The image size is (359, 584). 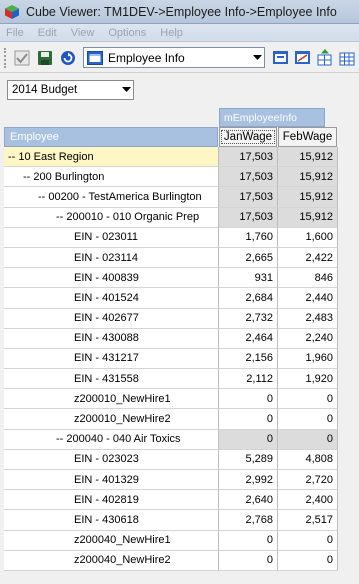 I want to click on column-header-febwage: FebWage, so click(x=307, y=137).